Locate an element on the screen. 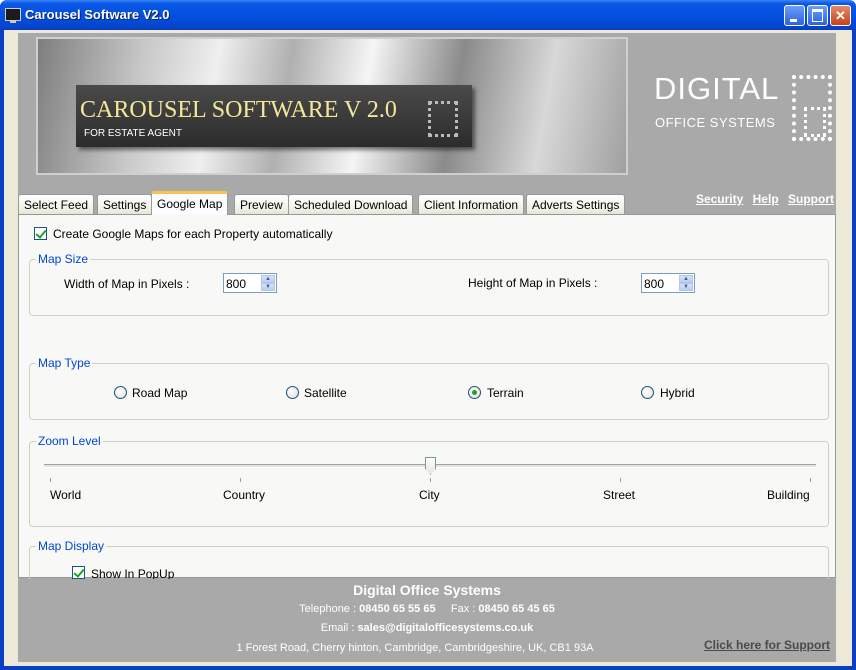  radio-hybrid is located at coordinates (647, 392).